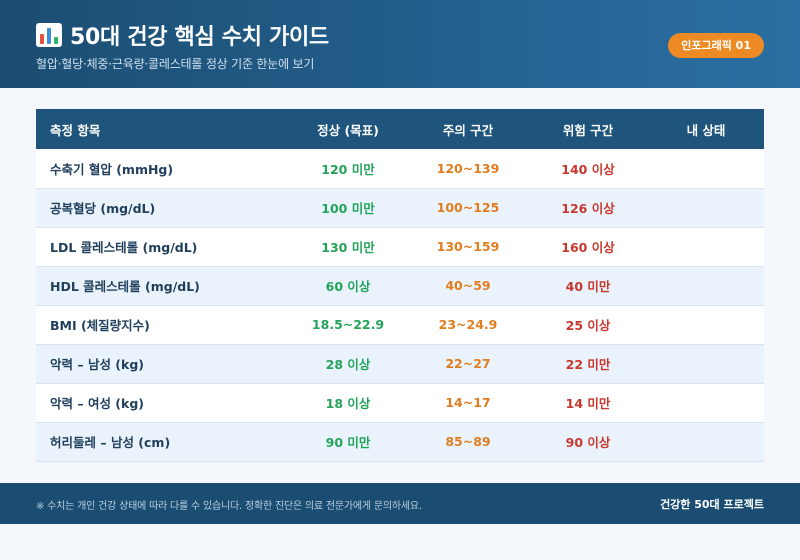  What do you see at coordinates (100, 325) in the screenshot?
I see `metric-name: BMI (체질량지수)` at bounding box center [100, 325].